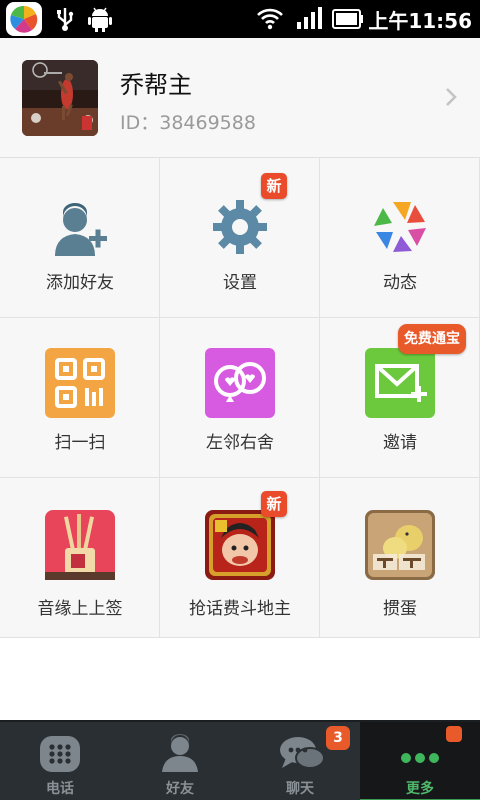 Image resolution: width=480 pixels, height=800 pixels. I want to click on grid-item-settings: 新 设置, so click(240, 238).